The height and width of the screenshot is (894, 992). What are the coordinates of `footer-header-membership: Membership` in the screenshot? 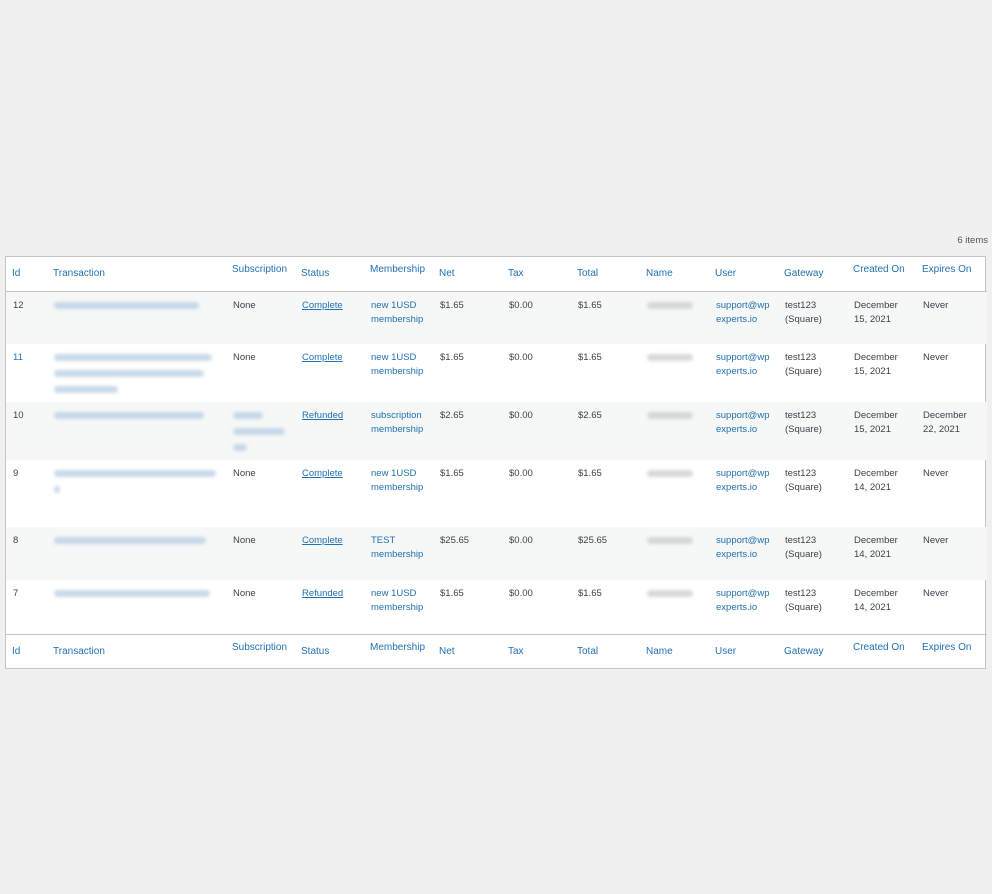 It's located at (398, 651).